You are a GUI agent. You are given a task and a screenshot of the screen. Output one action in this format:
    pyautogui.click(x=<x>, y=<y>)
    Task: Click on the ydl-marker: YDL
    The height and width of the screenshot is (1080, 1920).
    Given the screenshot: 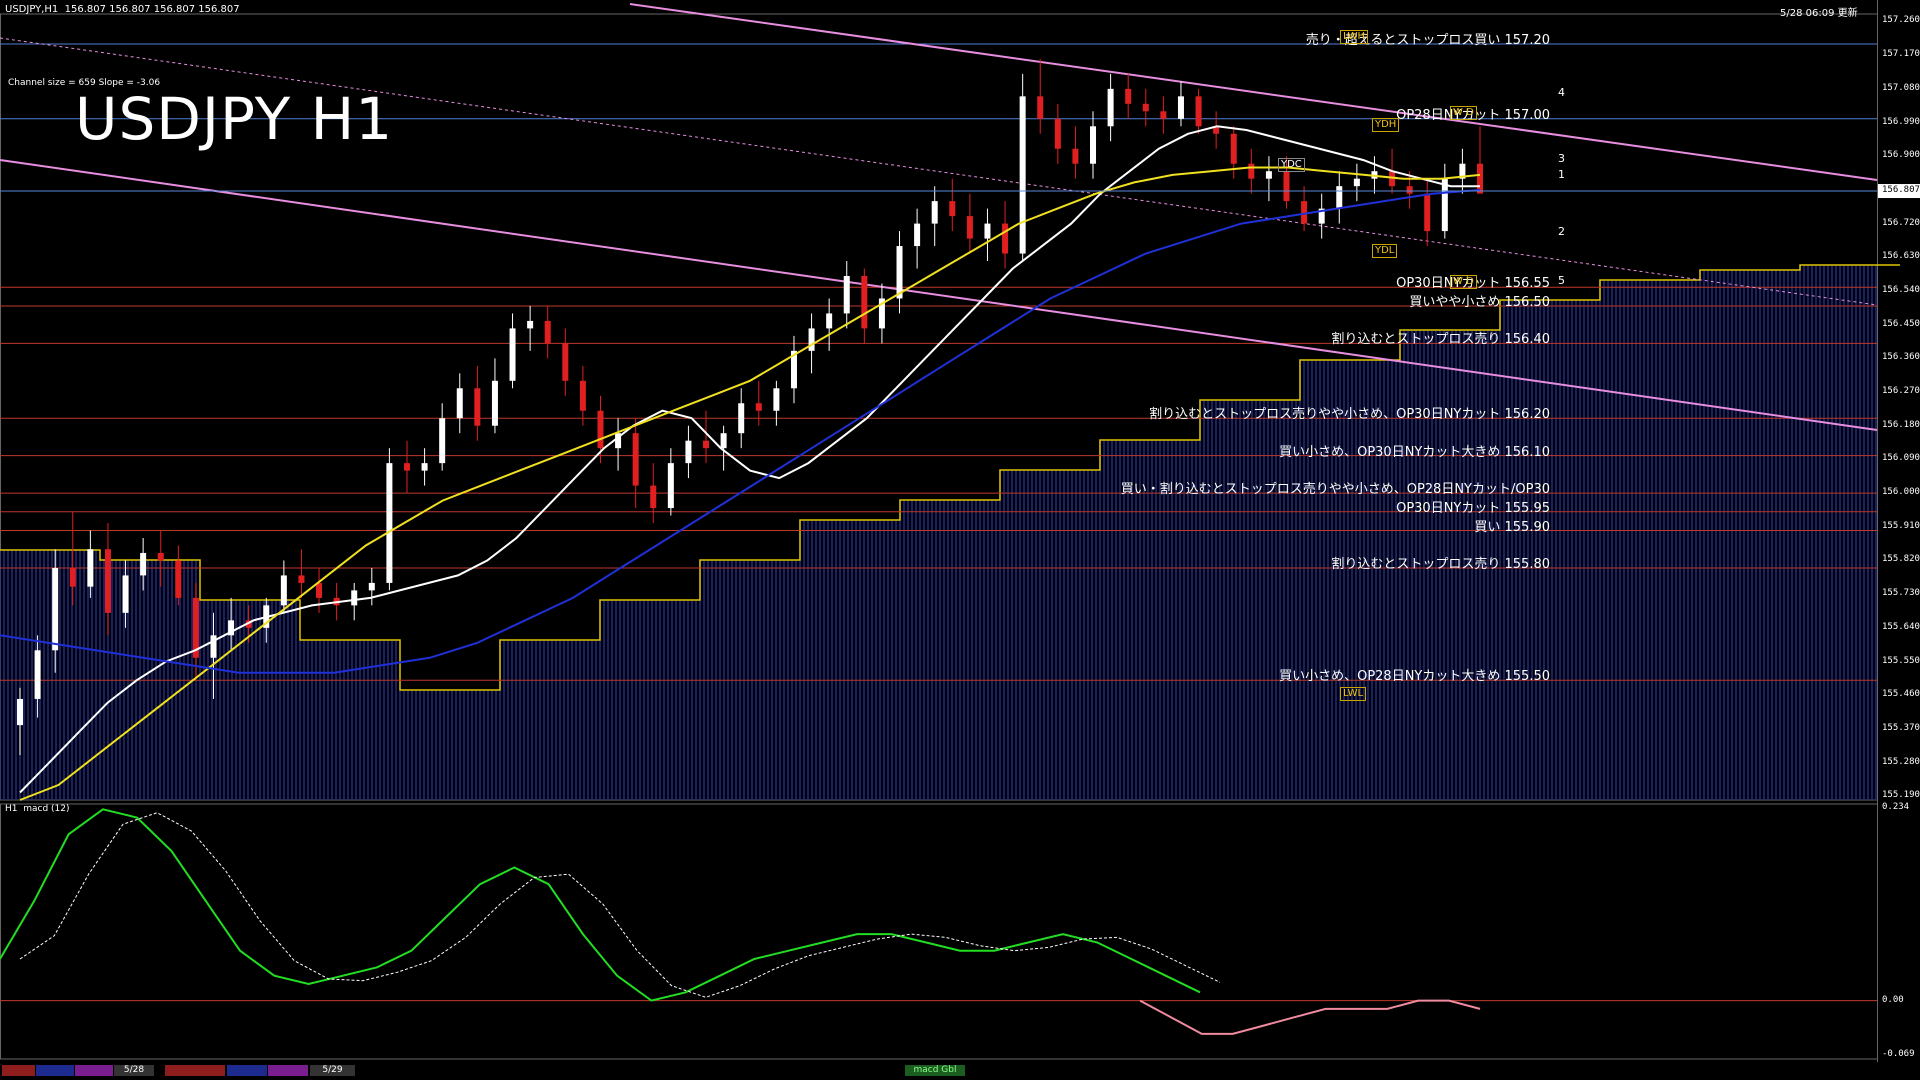 What is the action you would take?
    pyautogui.click(x=1385, y=251)
    